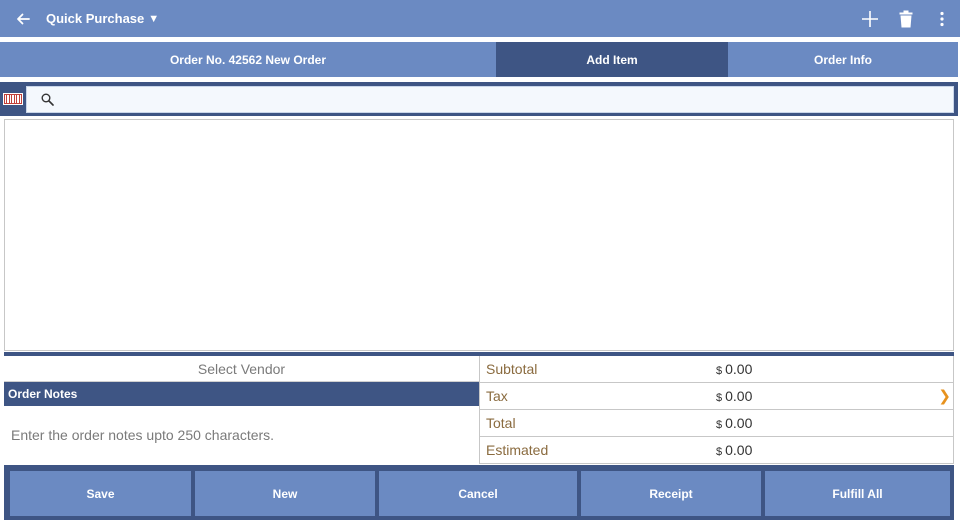  I want to click on search-box, so click(490, 99).